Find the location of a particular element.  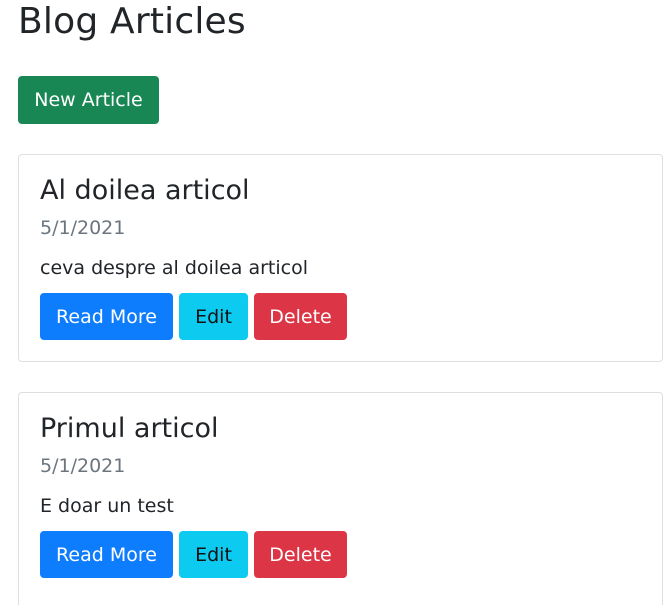

new-article-button: New Article is located at coordinates (88, 100).